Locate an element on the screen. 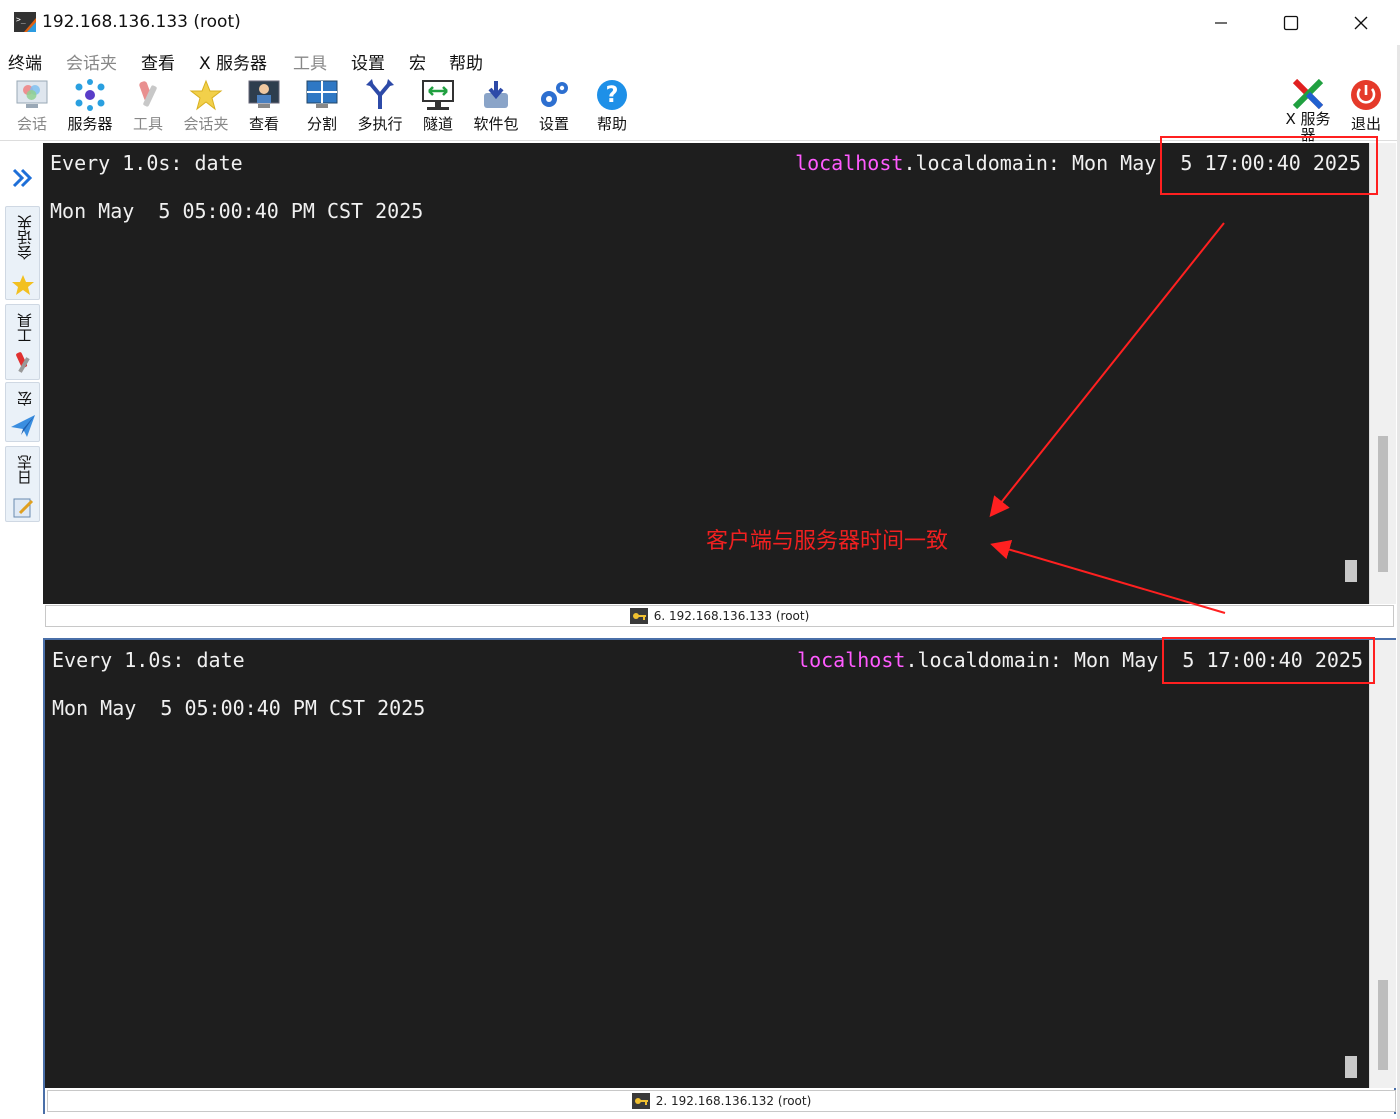  minimize-button is located at coordinates (1221, 22).